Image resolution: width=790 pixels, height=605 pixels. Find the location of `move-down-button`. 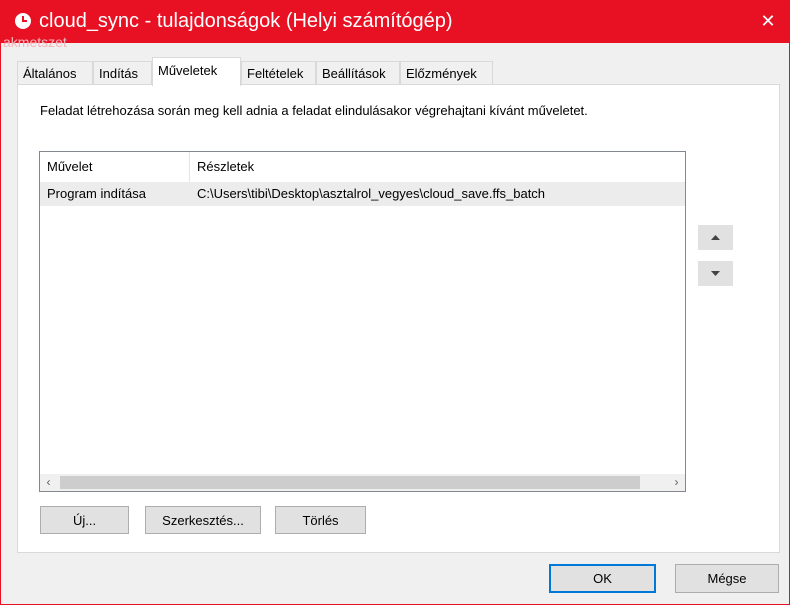

move-down-button is located at coordinates (715, 273).